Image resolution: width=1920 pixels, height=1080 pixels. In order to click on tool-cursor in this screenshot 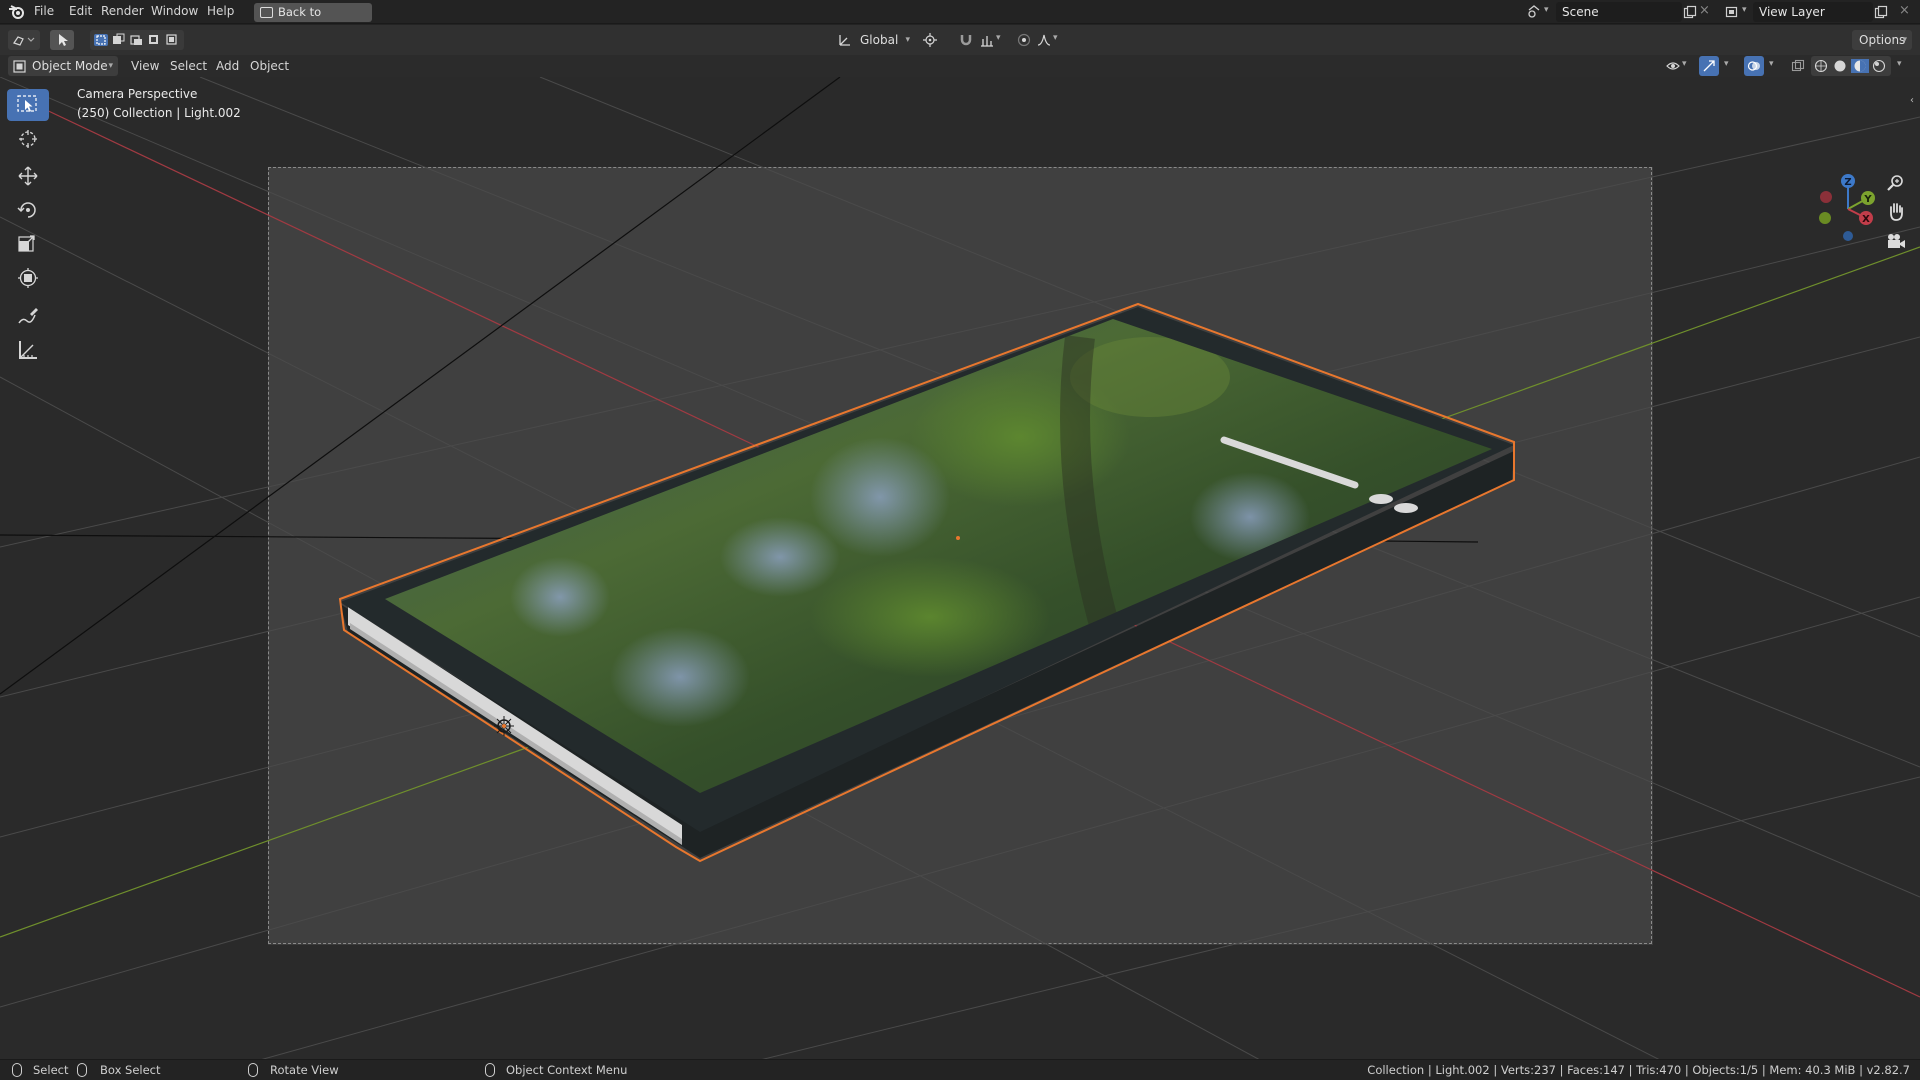, I will do `click(28, 139)`.